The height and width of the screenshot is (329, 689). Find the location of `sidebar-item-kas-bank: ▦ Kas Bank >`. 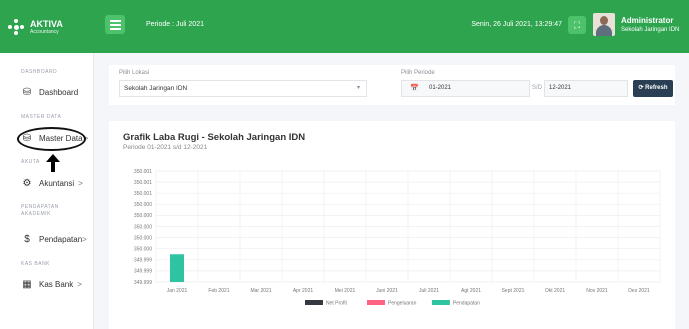

sidebar-item-kas-bank: ▦ Kas Bank > is located at coordinates (51, 284).